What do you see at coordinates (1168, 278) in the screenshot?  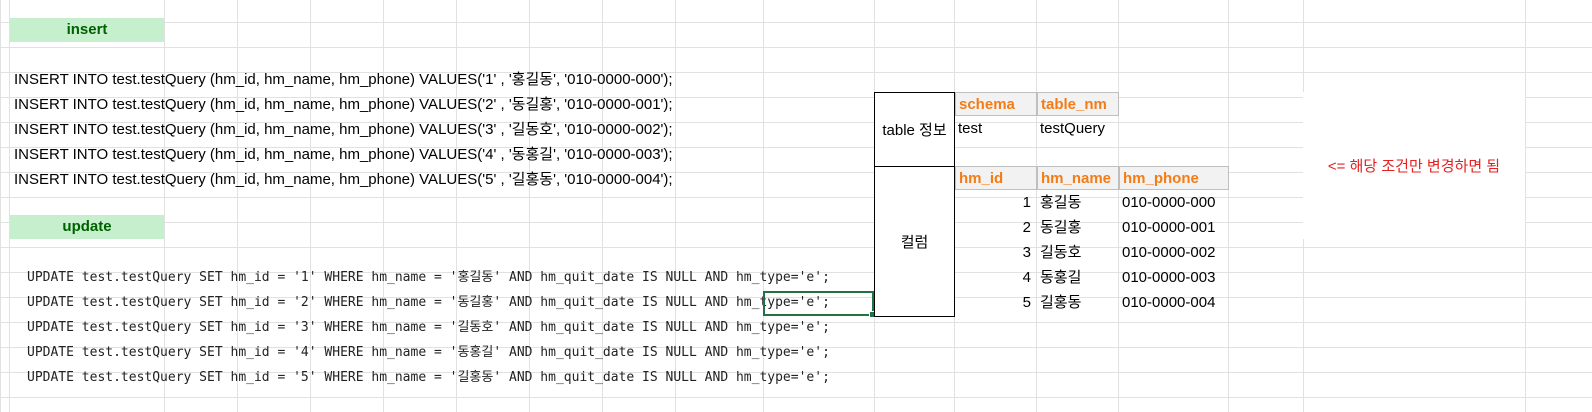 I see `hm-phone-cell: 010-0000-003` at bounding box center [1168, 278].